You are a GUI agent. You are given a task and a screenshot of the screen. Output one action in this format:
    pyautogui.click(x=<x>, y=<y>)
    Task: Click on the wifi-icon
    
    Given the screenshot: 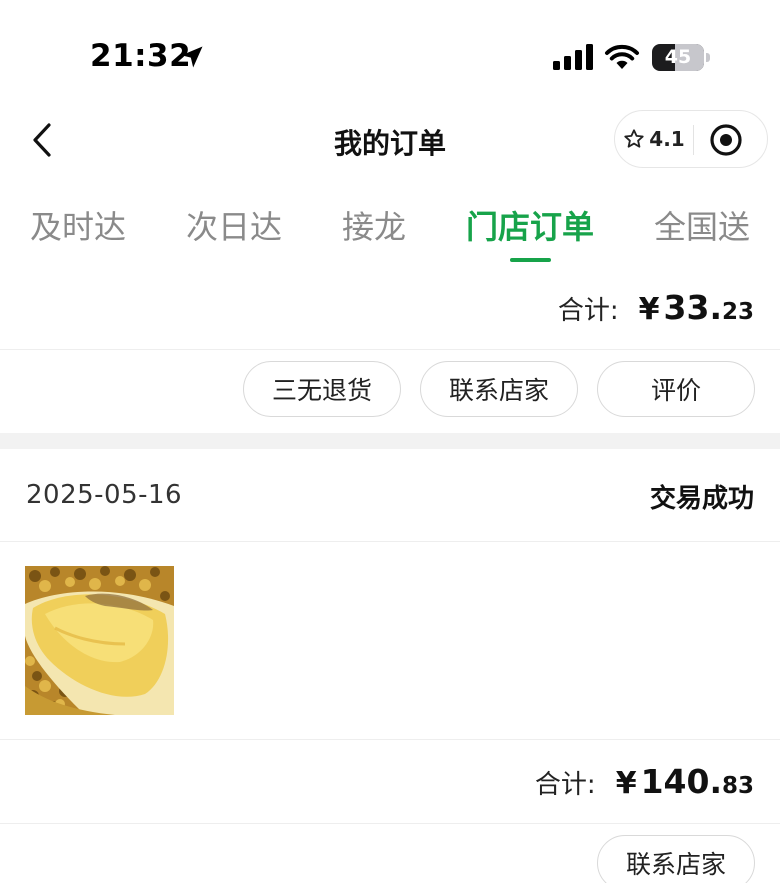 What is the action you would take?
    pyautogui.click(x=622, y=56)
    